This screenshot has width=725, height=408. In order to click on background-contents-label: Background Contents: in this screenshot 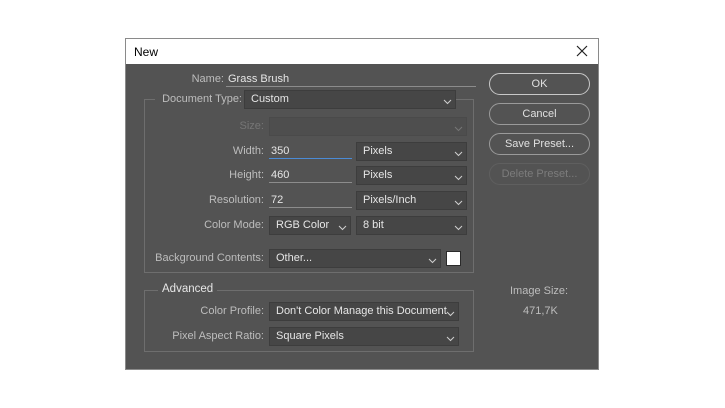, I will do `click(209, 258)`.